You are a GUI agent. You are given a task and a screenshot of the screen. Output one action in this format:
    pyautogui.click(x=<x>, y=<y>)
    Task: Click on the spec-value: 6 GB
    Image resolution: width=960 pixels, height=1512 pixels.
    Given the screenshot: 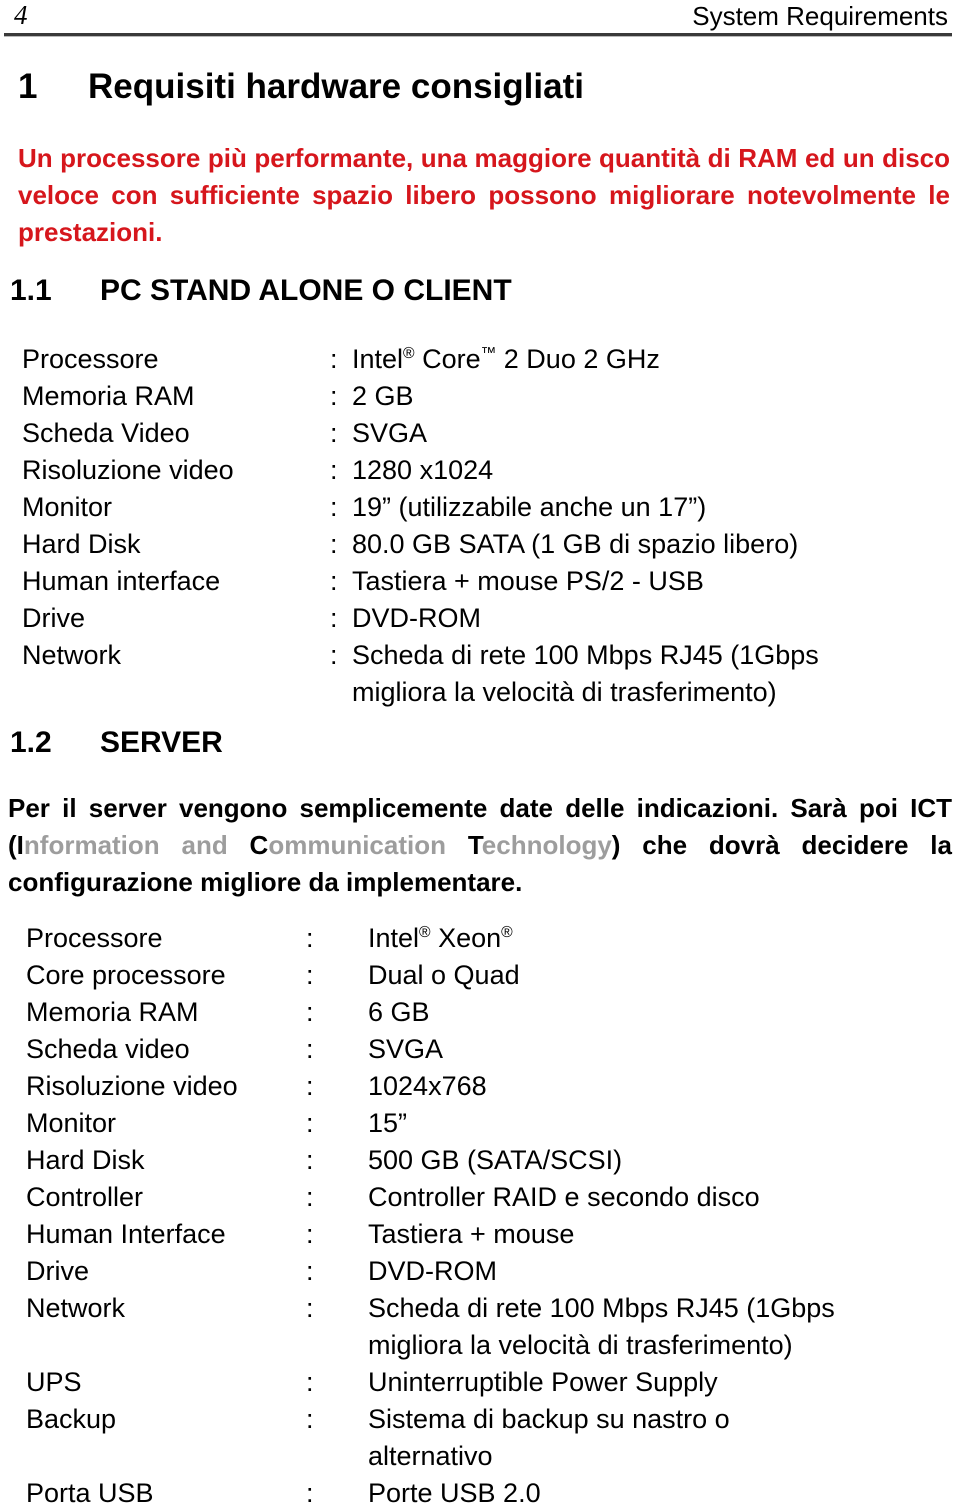 What is the action you would take?
    pyautogui.click(x=399, y=1012)
    